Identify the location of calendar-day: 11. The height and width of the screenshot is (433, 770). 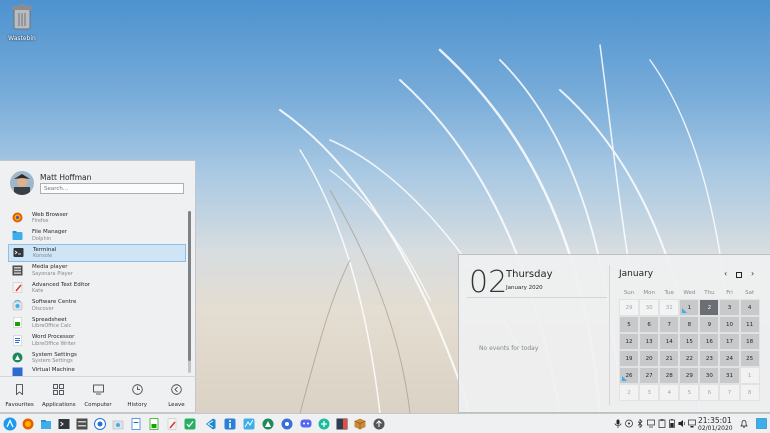
(749, 324).